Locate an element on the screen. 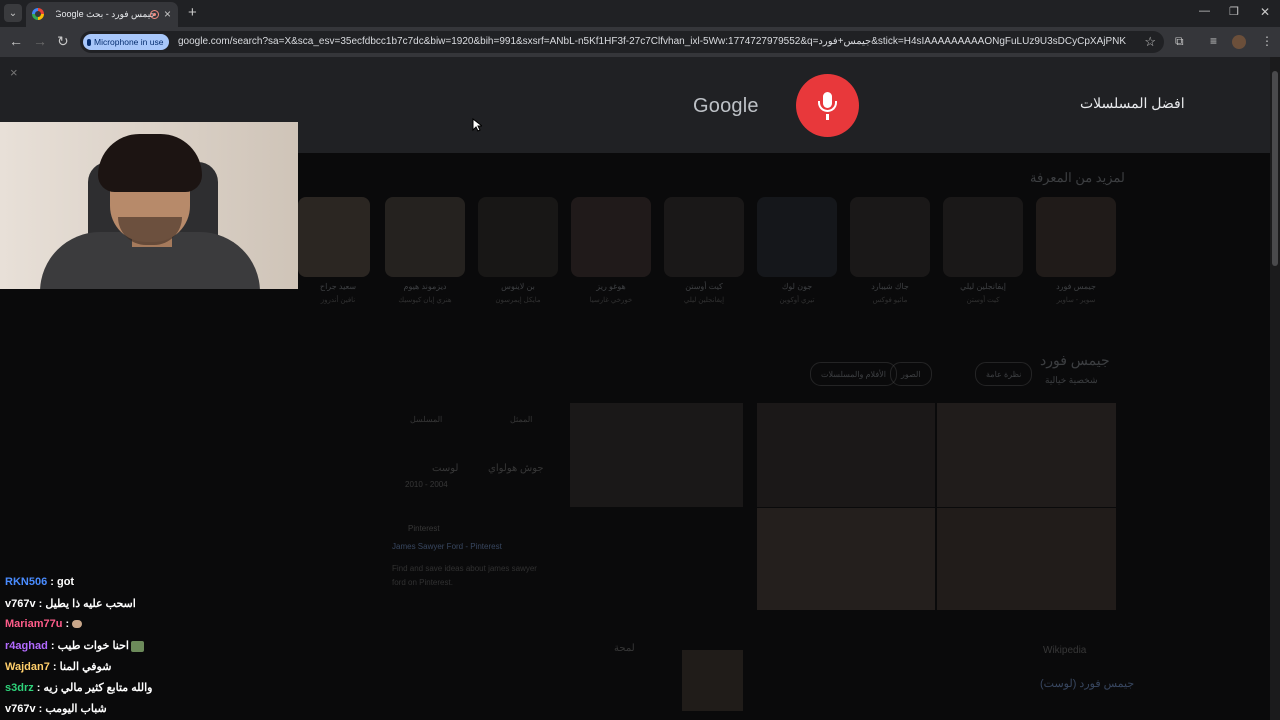 The image size is (1280, 720). info-value: لوست is located at coordinates (445, 468).